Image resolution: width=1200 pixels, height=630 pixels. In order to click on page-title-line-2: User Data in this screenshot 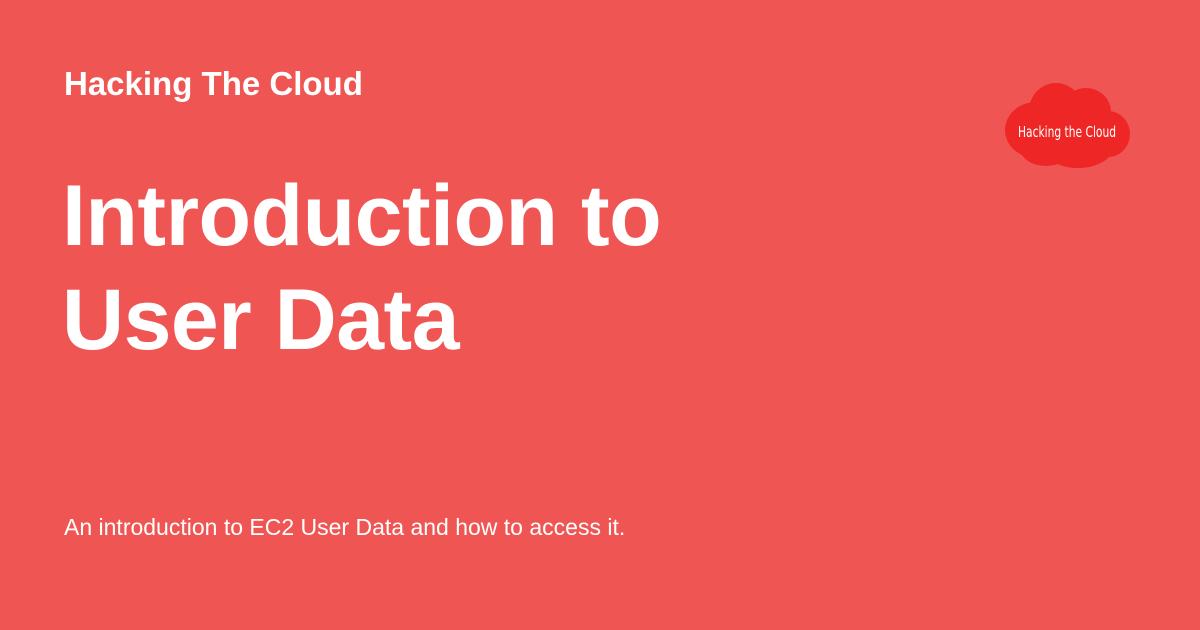, I will do `click(261, 320)`.